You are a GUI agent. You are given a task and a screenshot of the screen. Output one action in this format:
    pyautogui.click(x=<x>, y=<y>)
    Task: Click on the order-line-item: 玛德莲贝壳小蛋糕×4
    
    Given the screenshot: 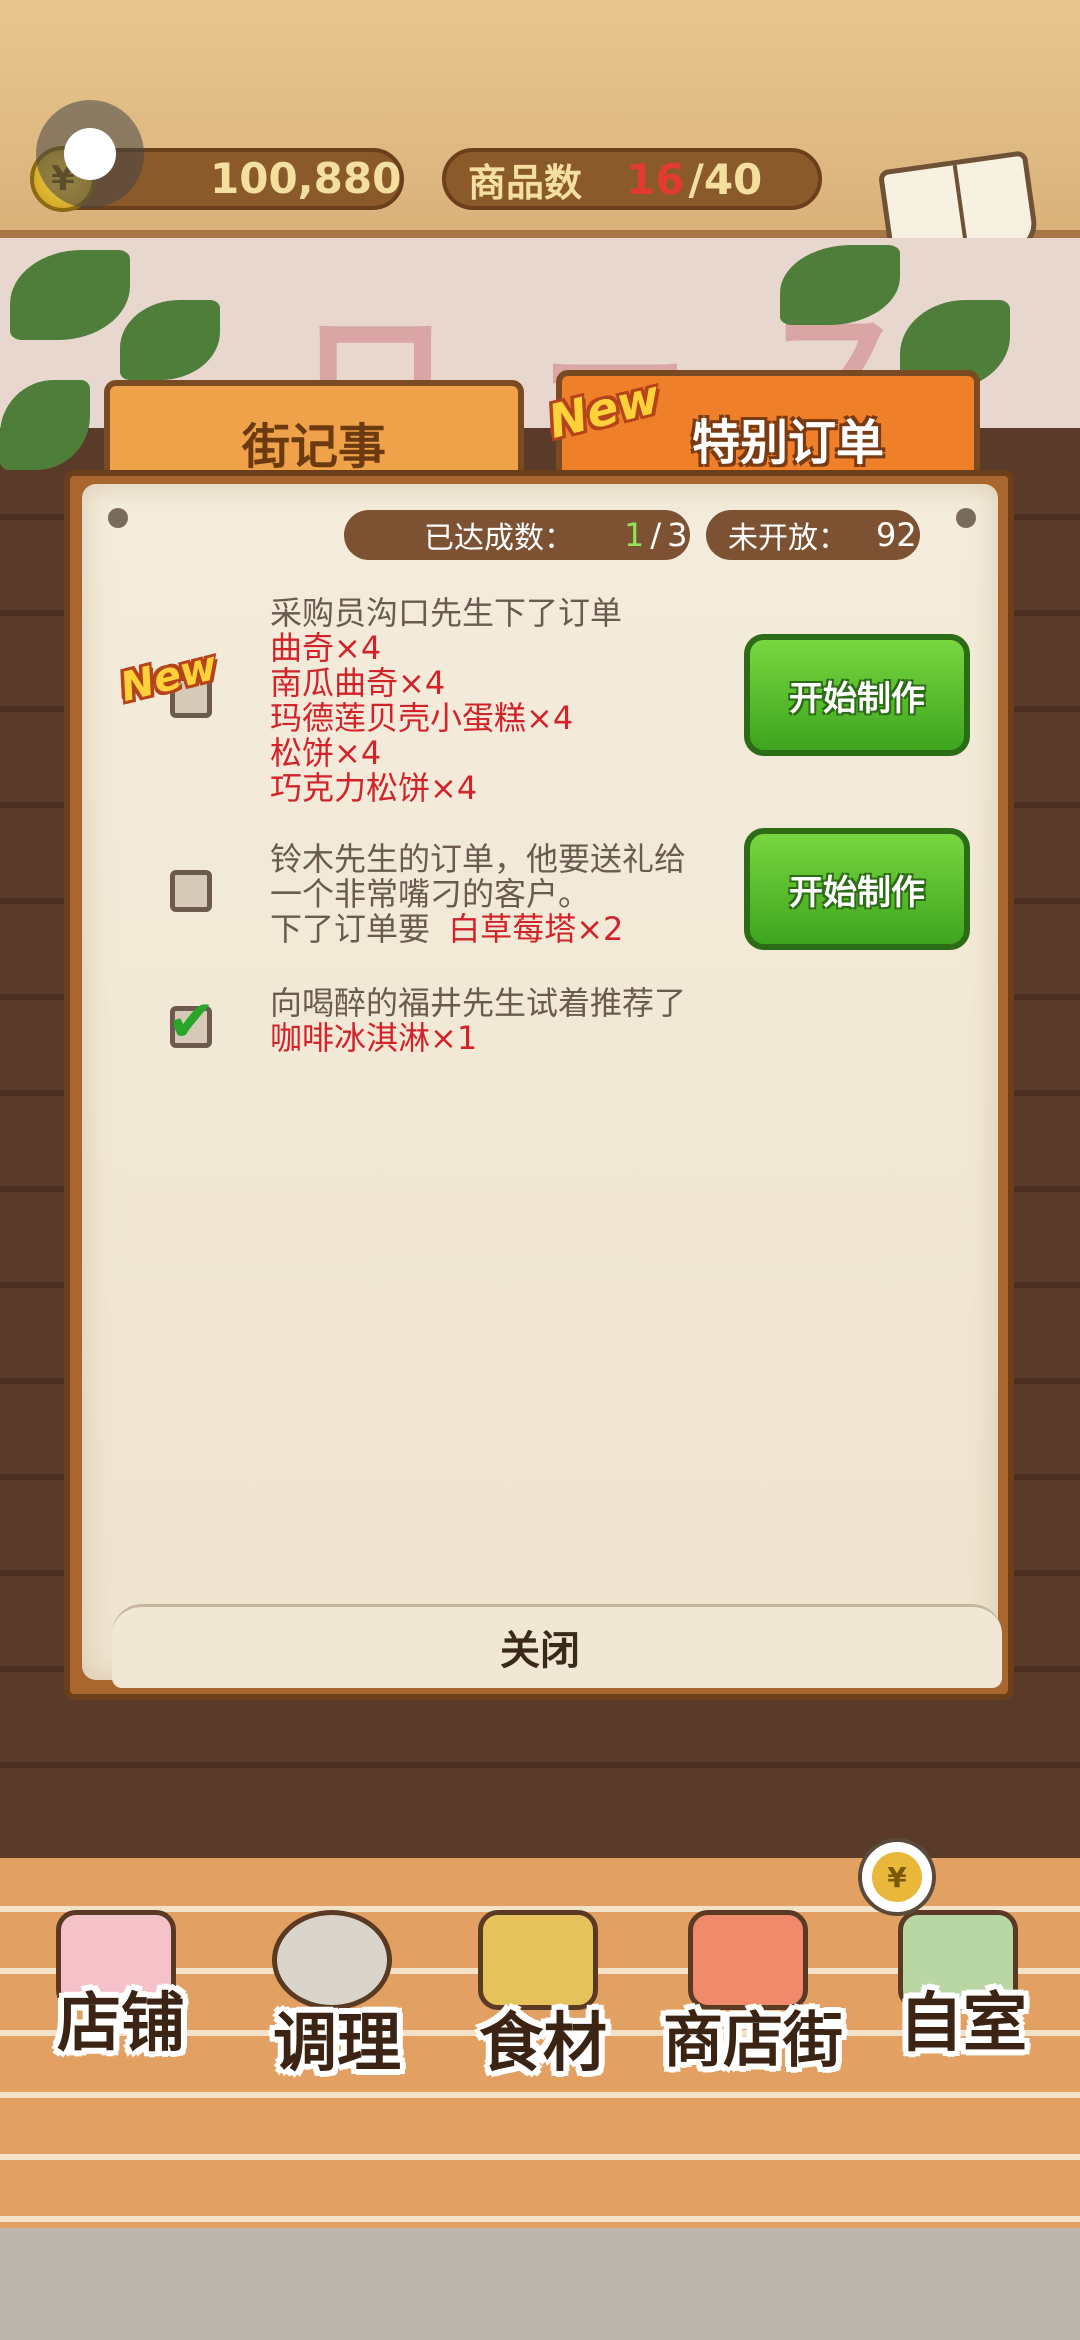 What is the action you would take?
    pyautogui.click(x=422, y=718)
    